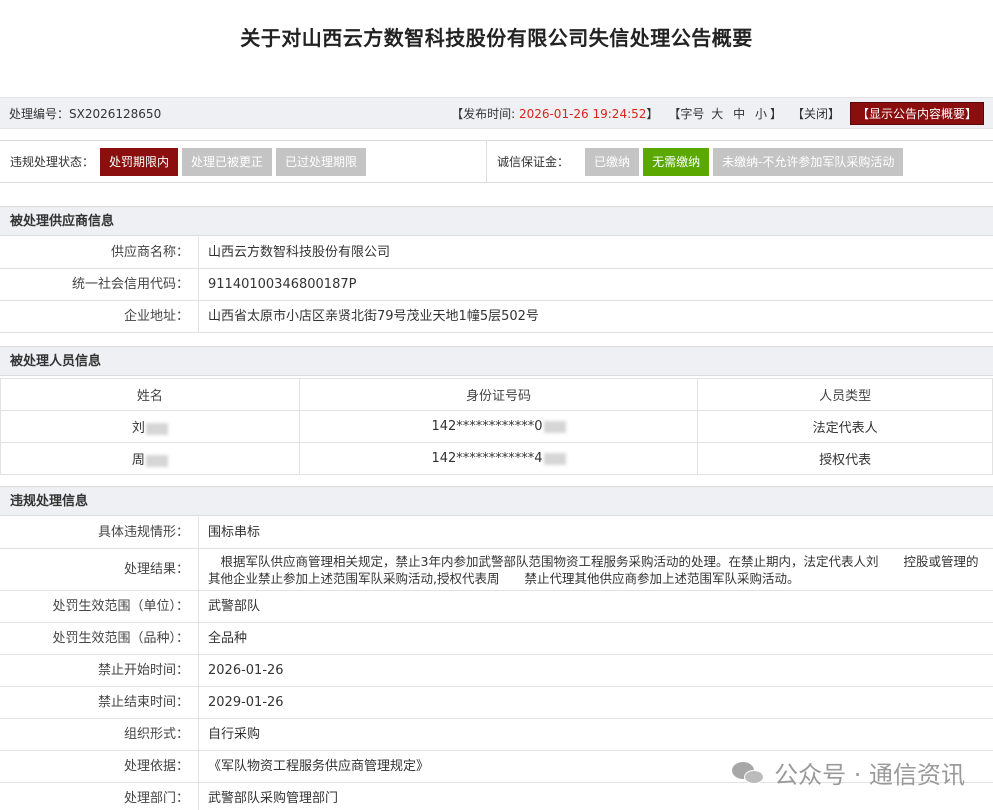  What do you see at coordinates (246, 702) in the screenshot?
I see `row-value: 2029-01-26` at bounding box center [246, 702].